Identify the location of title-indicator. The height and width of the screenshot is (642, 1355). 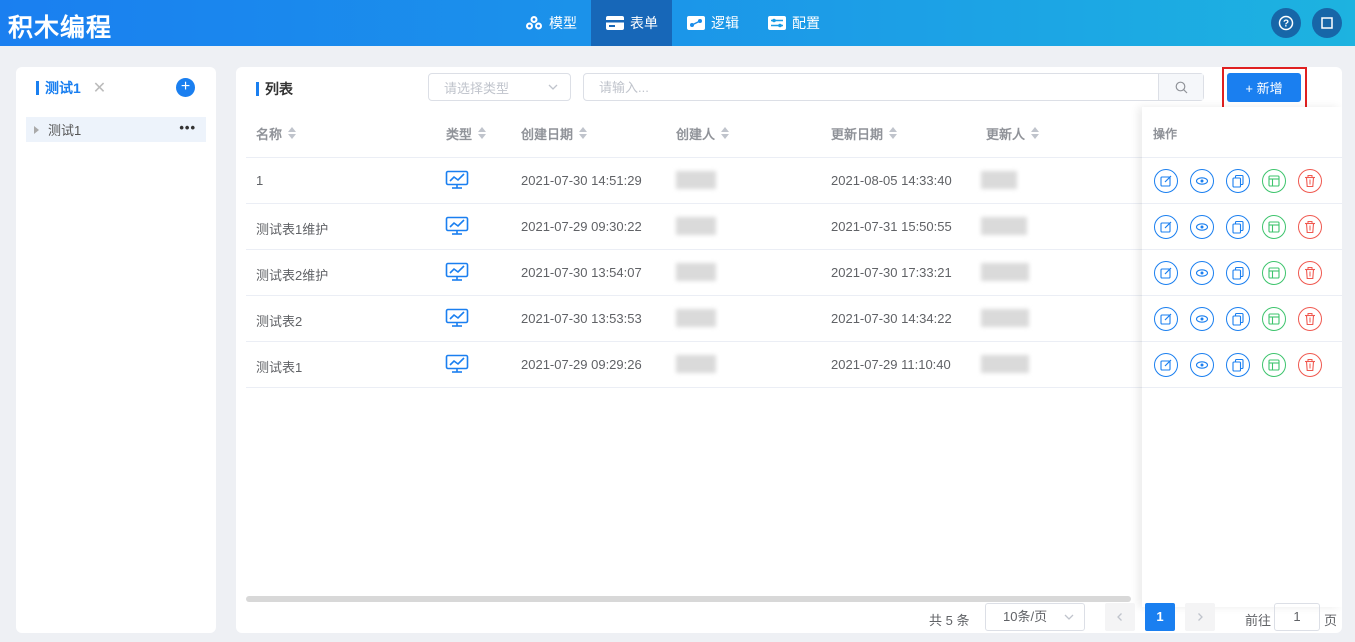
(257, 89).